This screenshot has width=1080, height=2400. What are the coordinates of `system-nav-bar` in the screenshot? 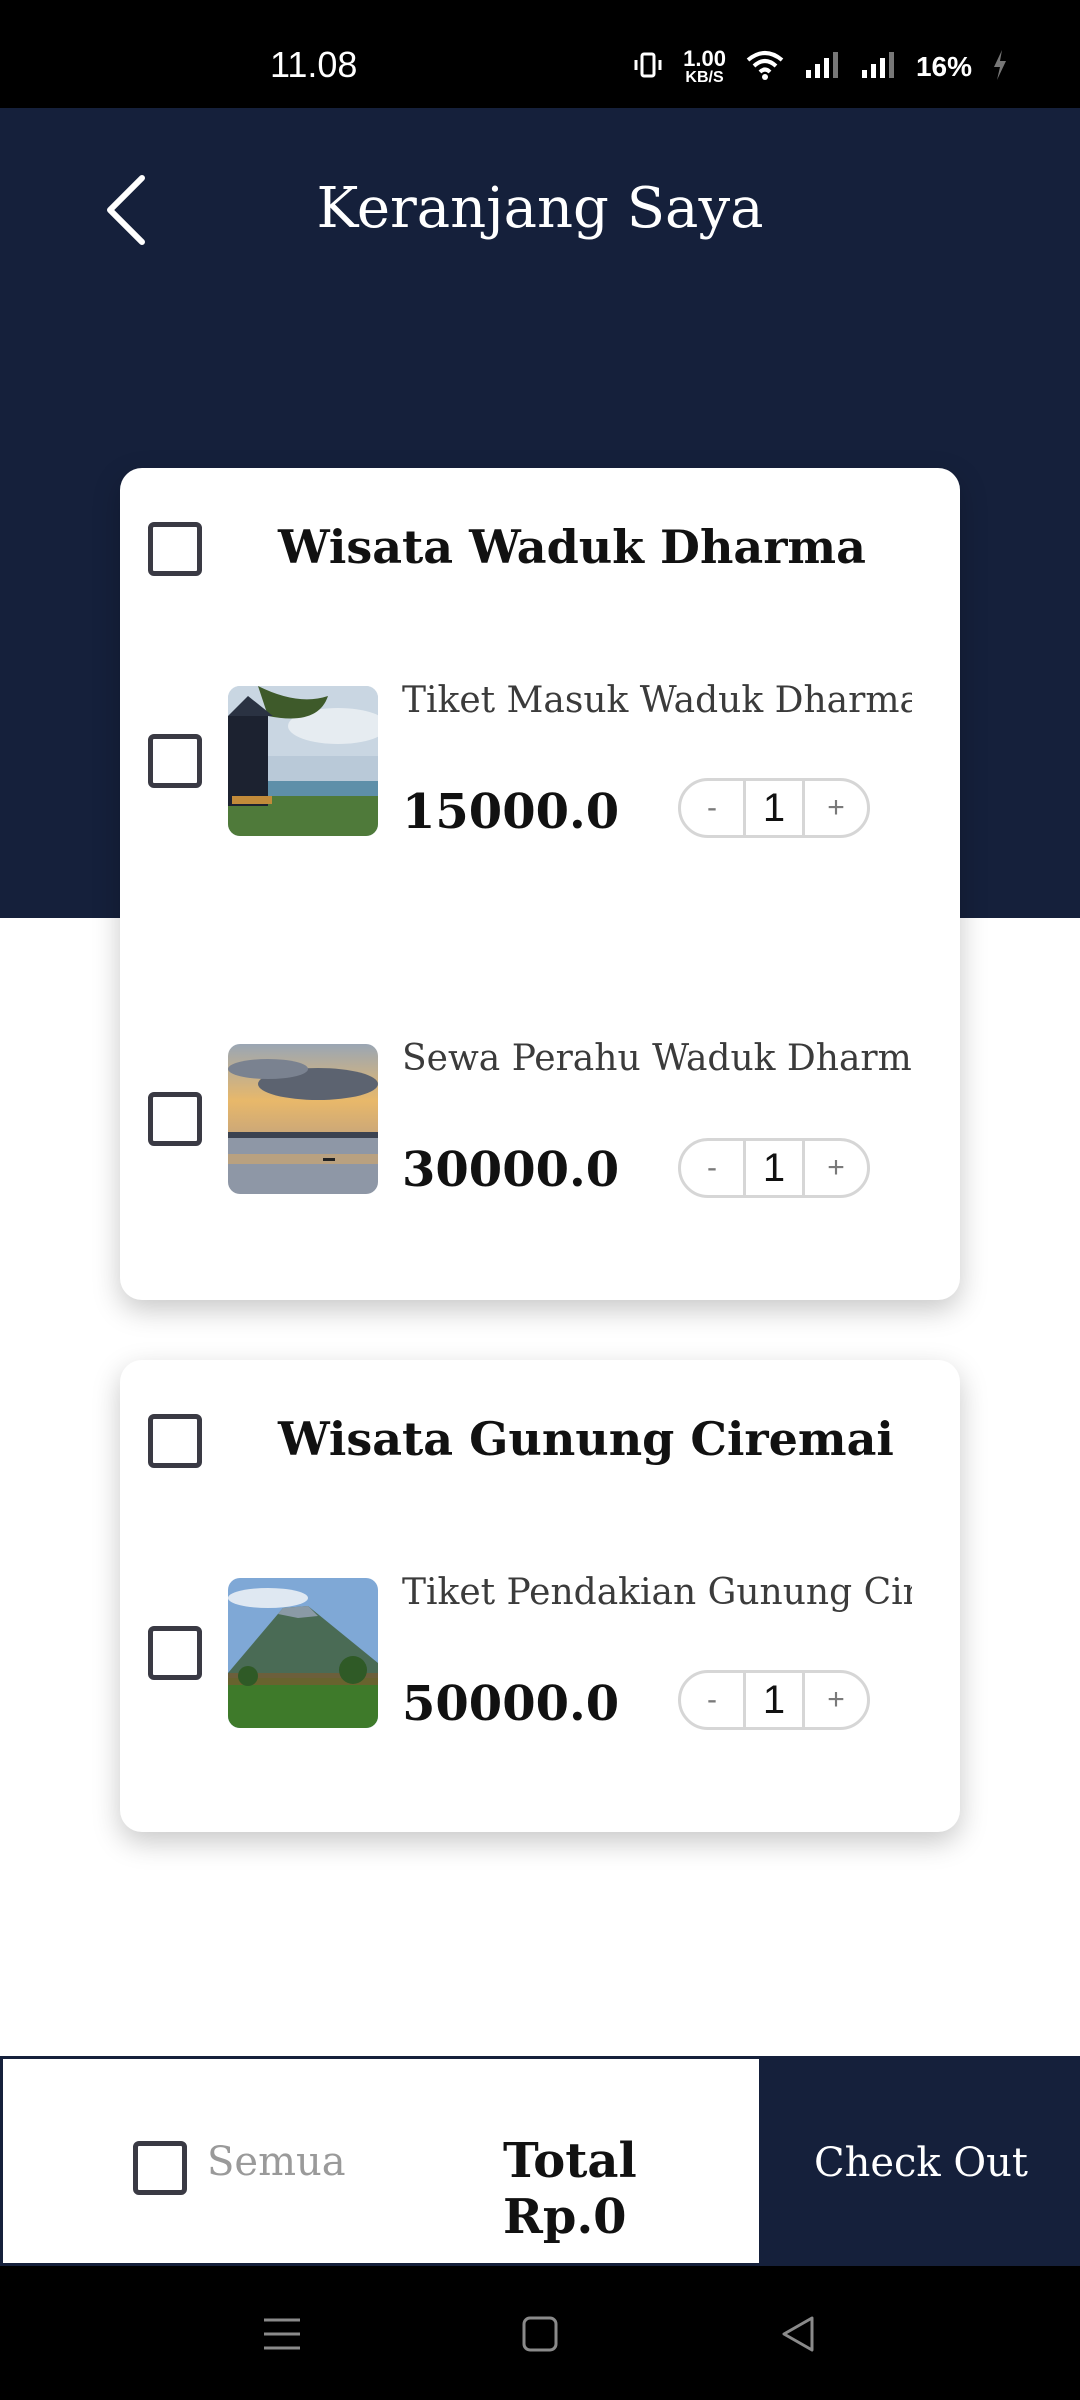 It's located at (540, 2333).